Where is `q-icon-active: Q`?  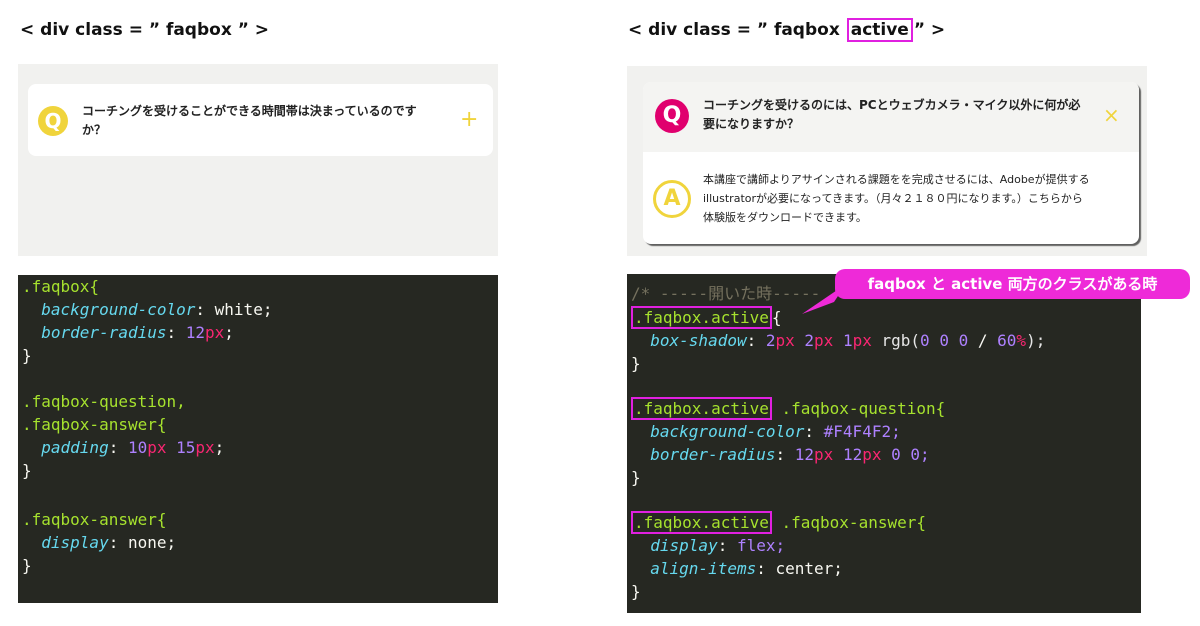
q-icon-active: Q is located at coordinates (672, 116).